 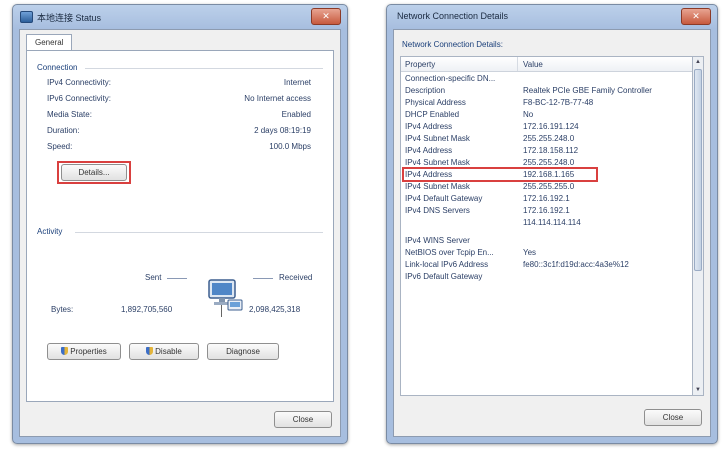 I want to click on row-value: Enabled, so click(x=296, y=114).